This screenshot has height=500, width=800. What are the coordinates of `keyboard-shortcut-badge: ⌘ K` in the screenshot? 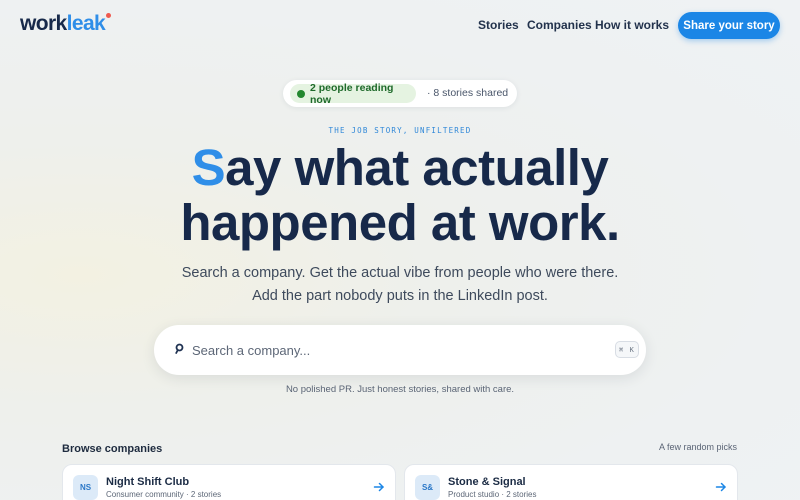 It's located at (627, 349).